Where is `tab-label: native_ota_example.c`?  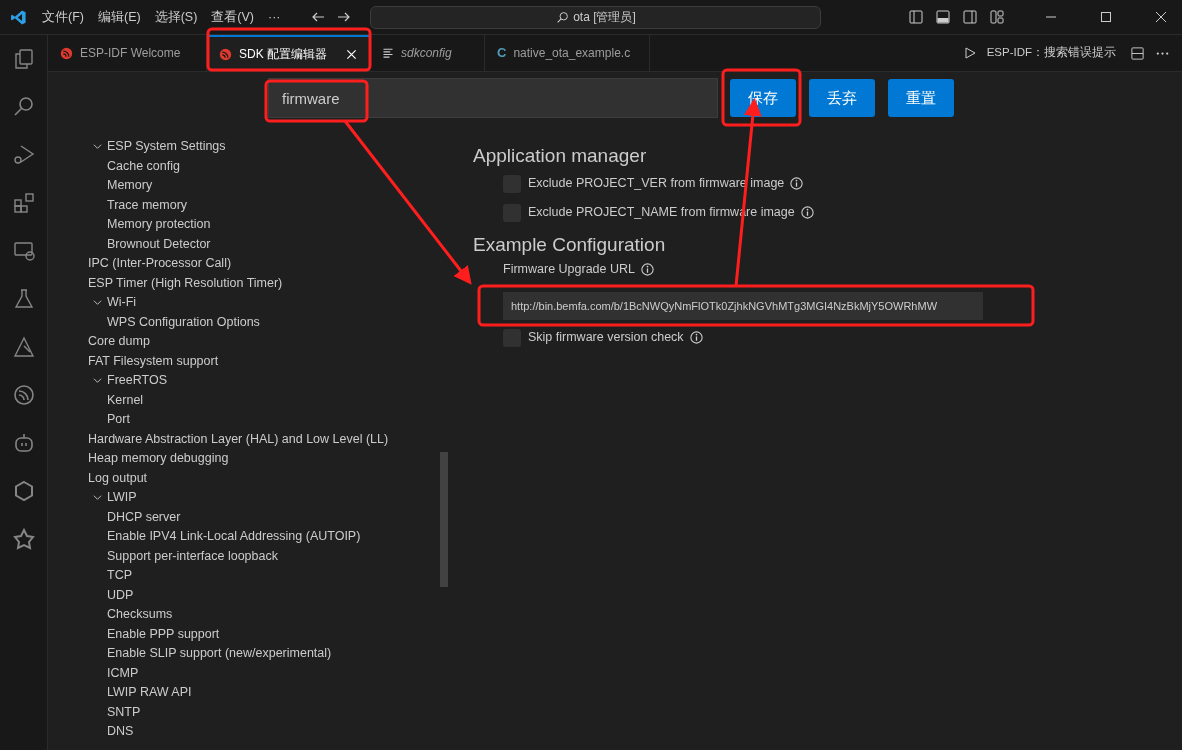 tab-label: native_ota_example.c is located at coordinates (572, 53).